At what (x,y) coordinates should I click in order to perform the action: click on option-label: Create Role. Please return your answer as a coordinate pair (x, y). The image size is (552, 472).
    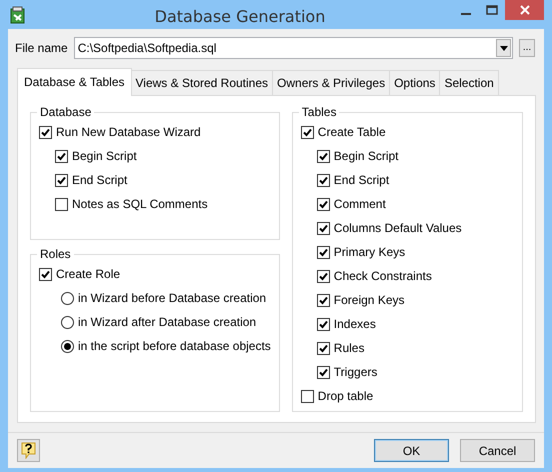
    Looking at the image, I should click on (88, 274).